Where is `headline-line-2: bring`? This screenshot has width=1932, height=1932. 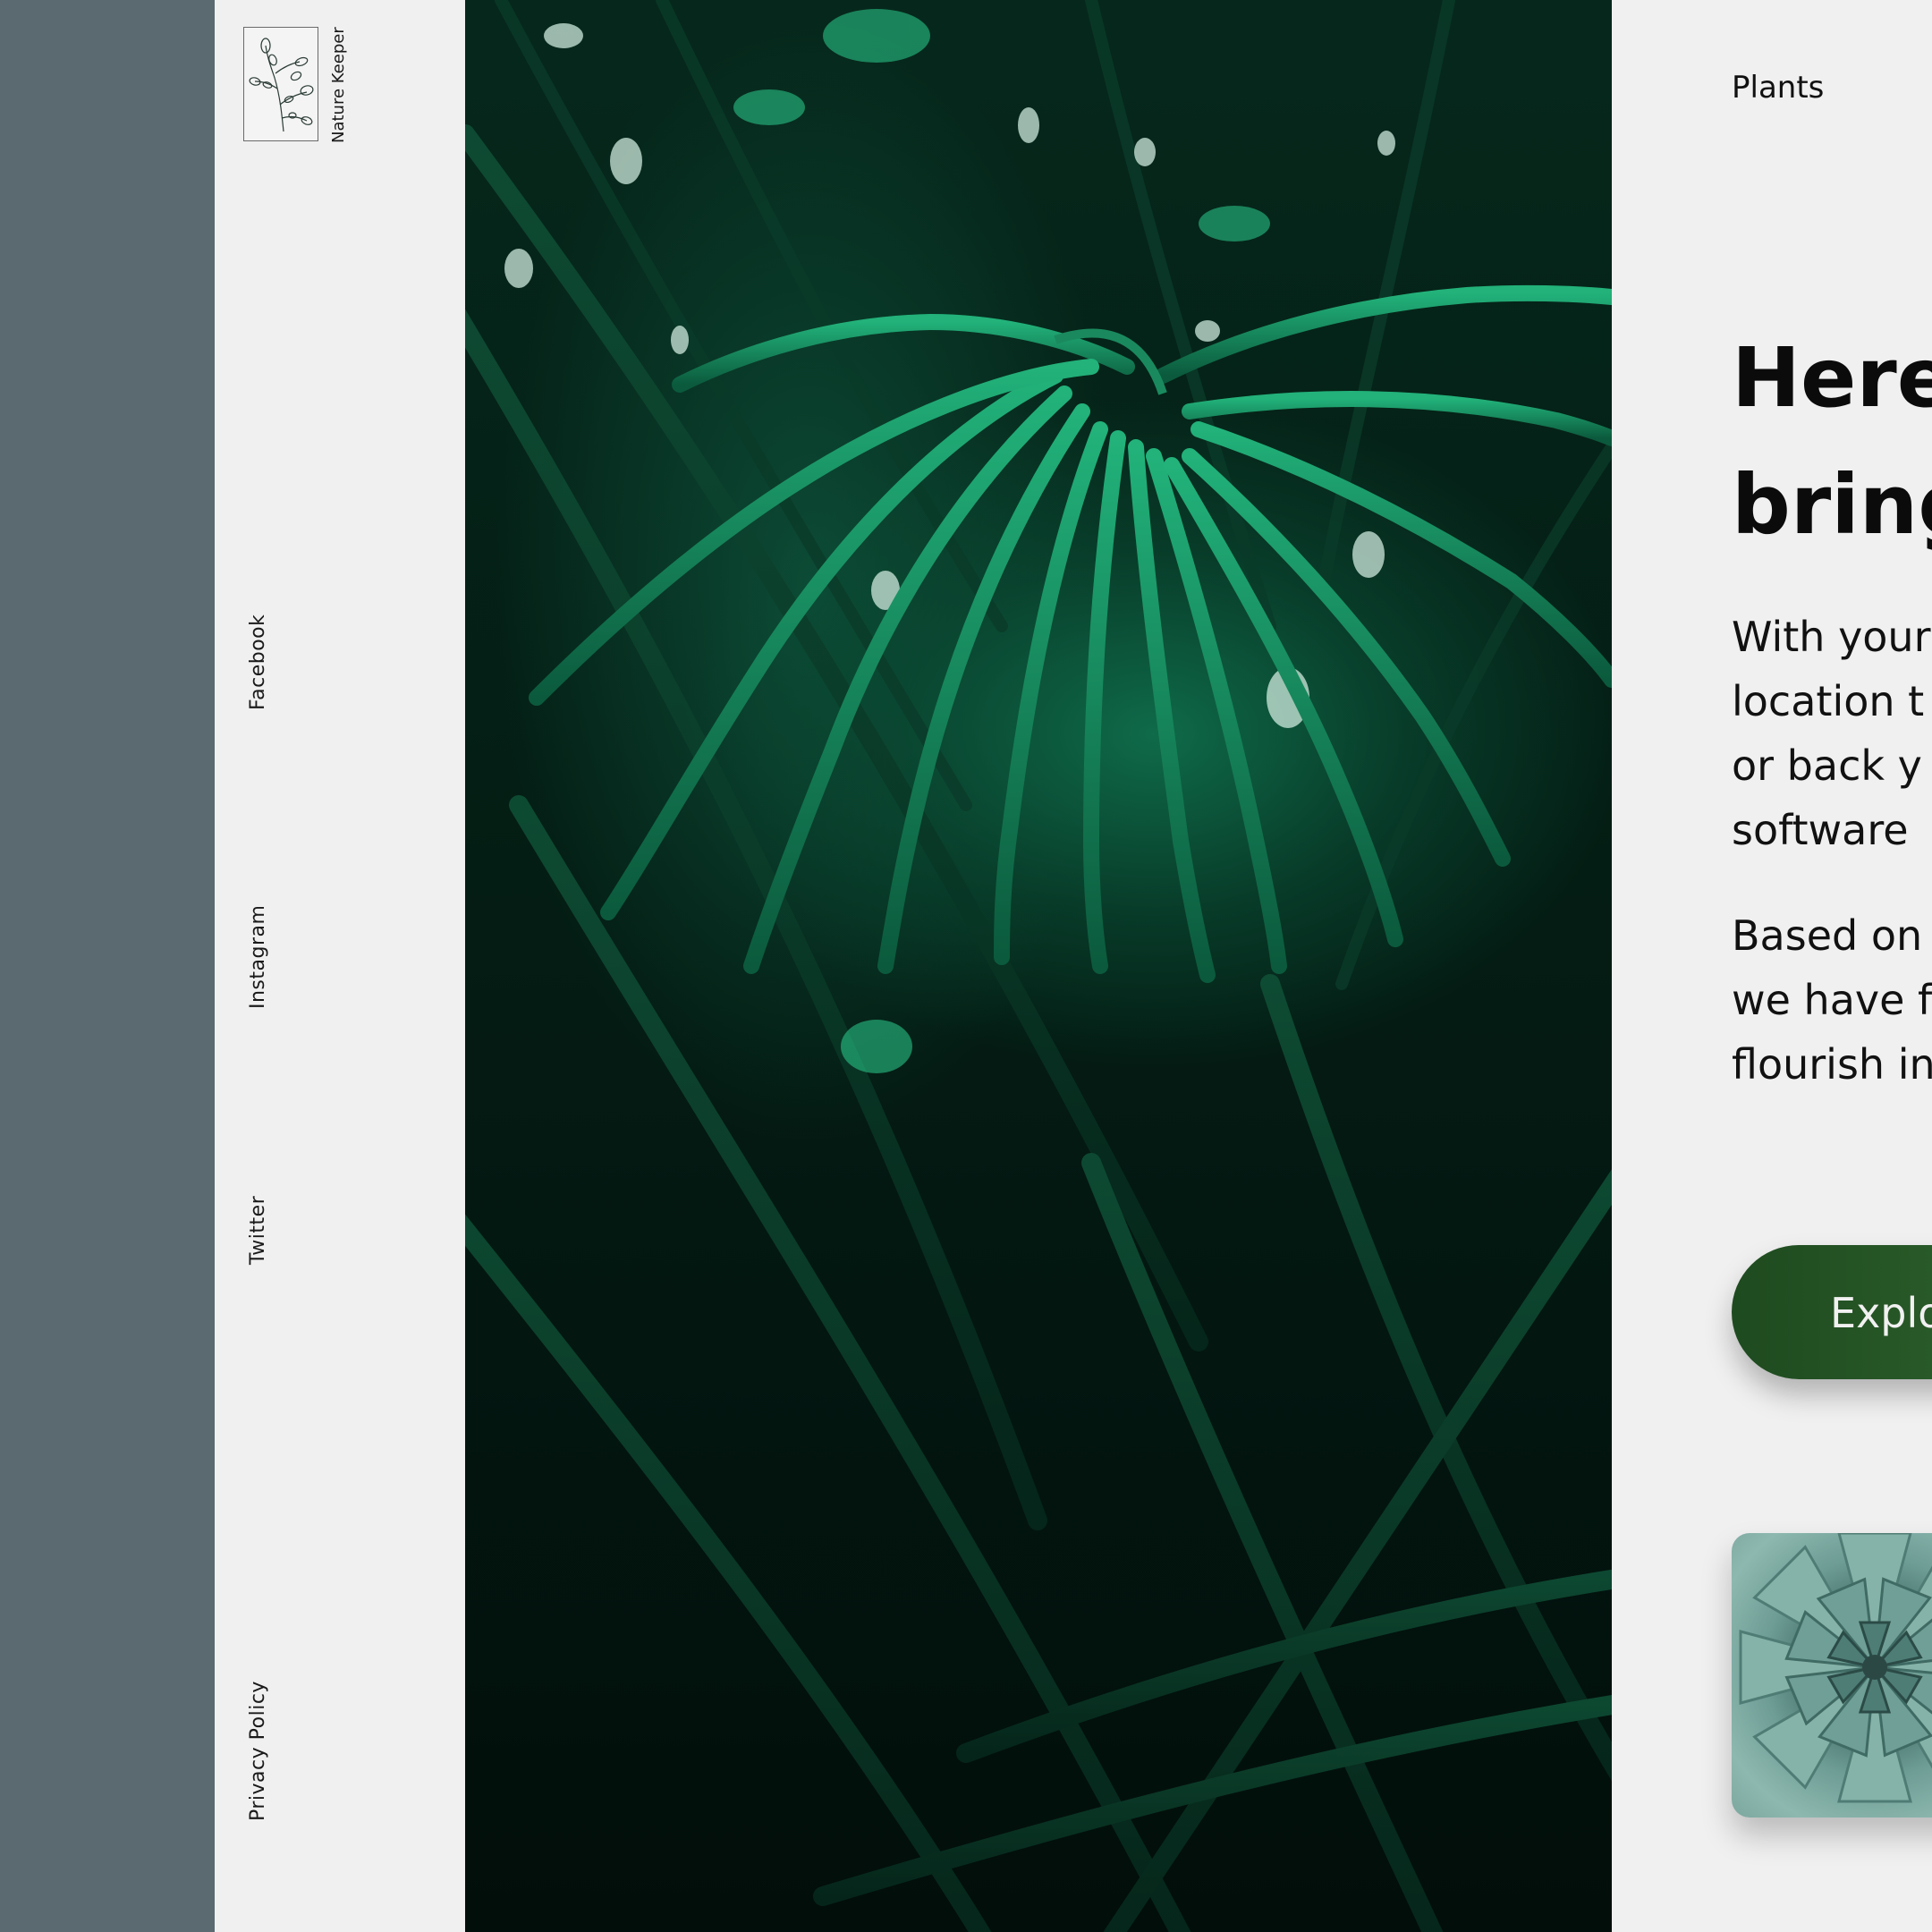
headline-line-2: bring is located at coordinates (1832, 505).